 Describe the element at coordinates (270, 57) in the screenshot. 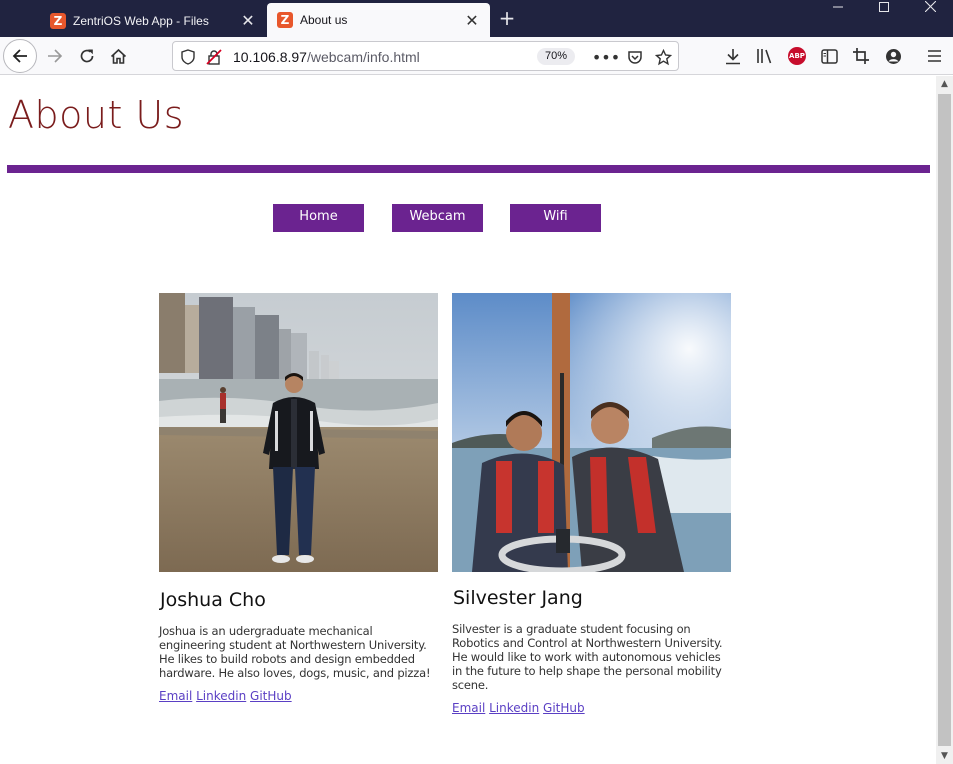

I see `url-host: 10.106.8.97` at that location.